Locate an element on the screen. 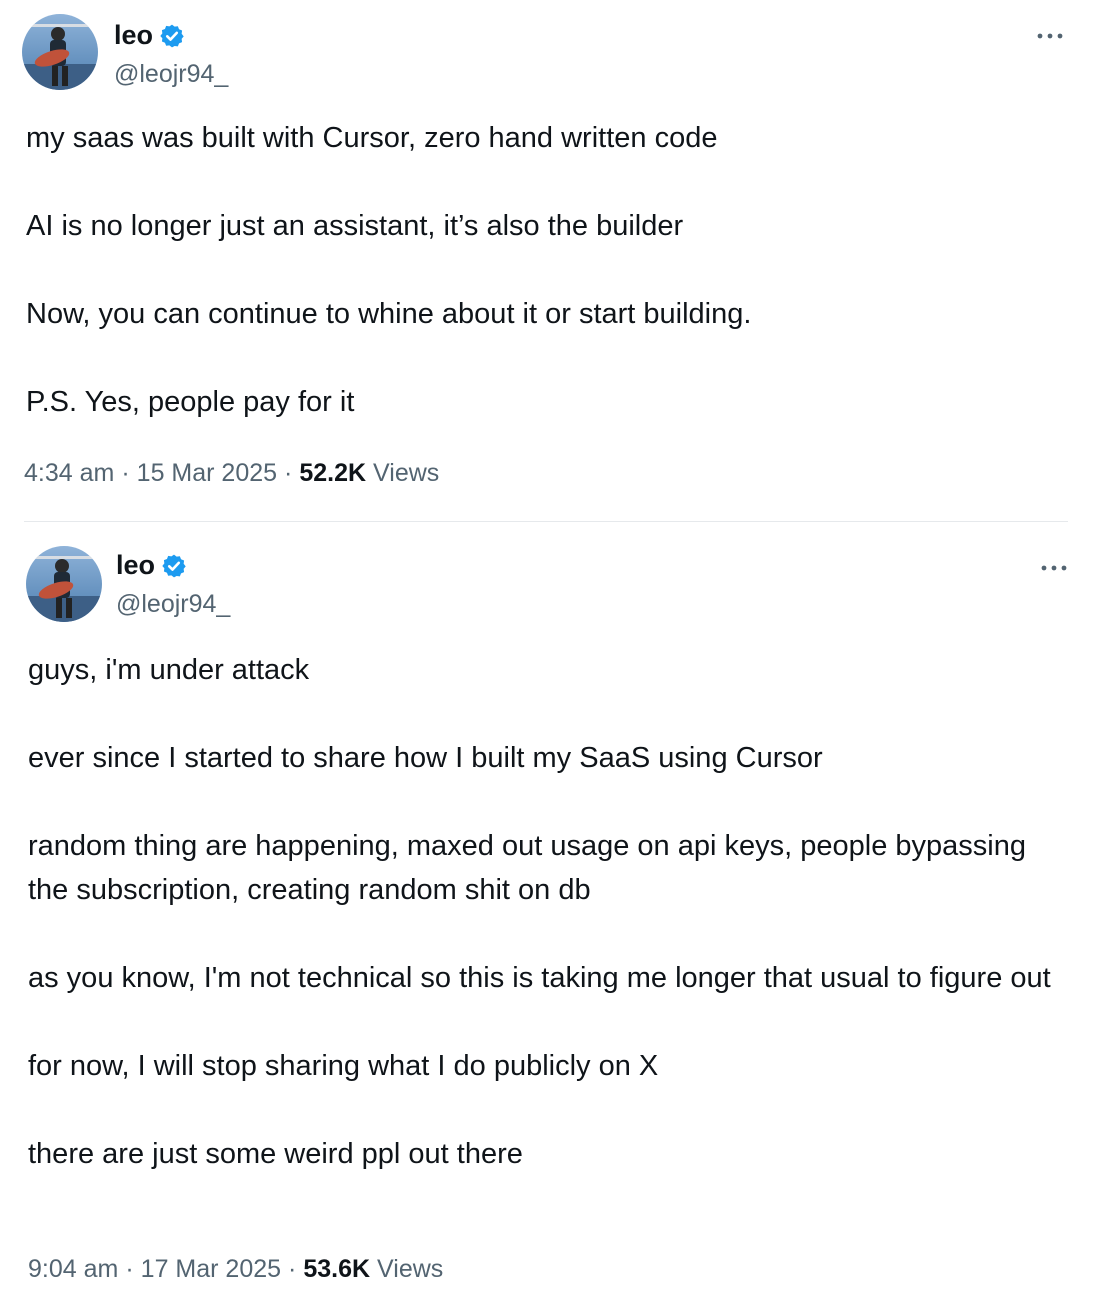  tweet-paragraph: there are just some weird ppl out there is located at coordinates (275, 1154).